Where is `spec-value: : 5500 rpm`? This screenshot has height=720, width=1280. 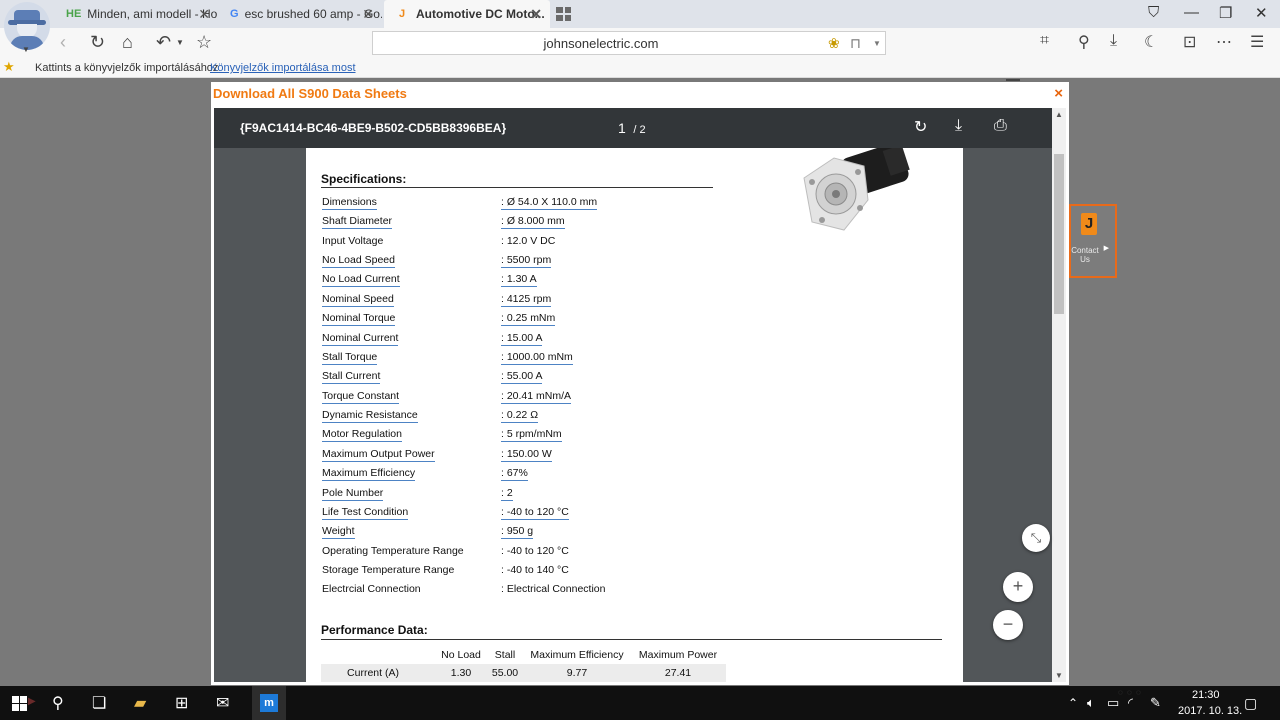
spec-value: : 5500 rpm is located at coordinates (526, 261).